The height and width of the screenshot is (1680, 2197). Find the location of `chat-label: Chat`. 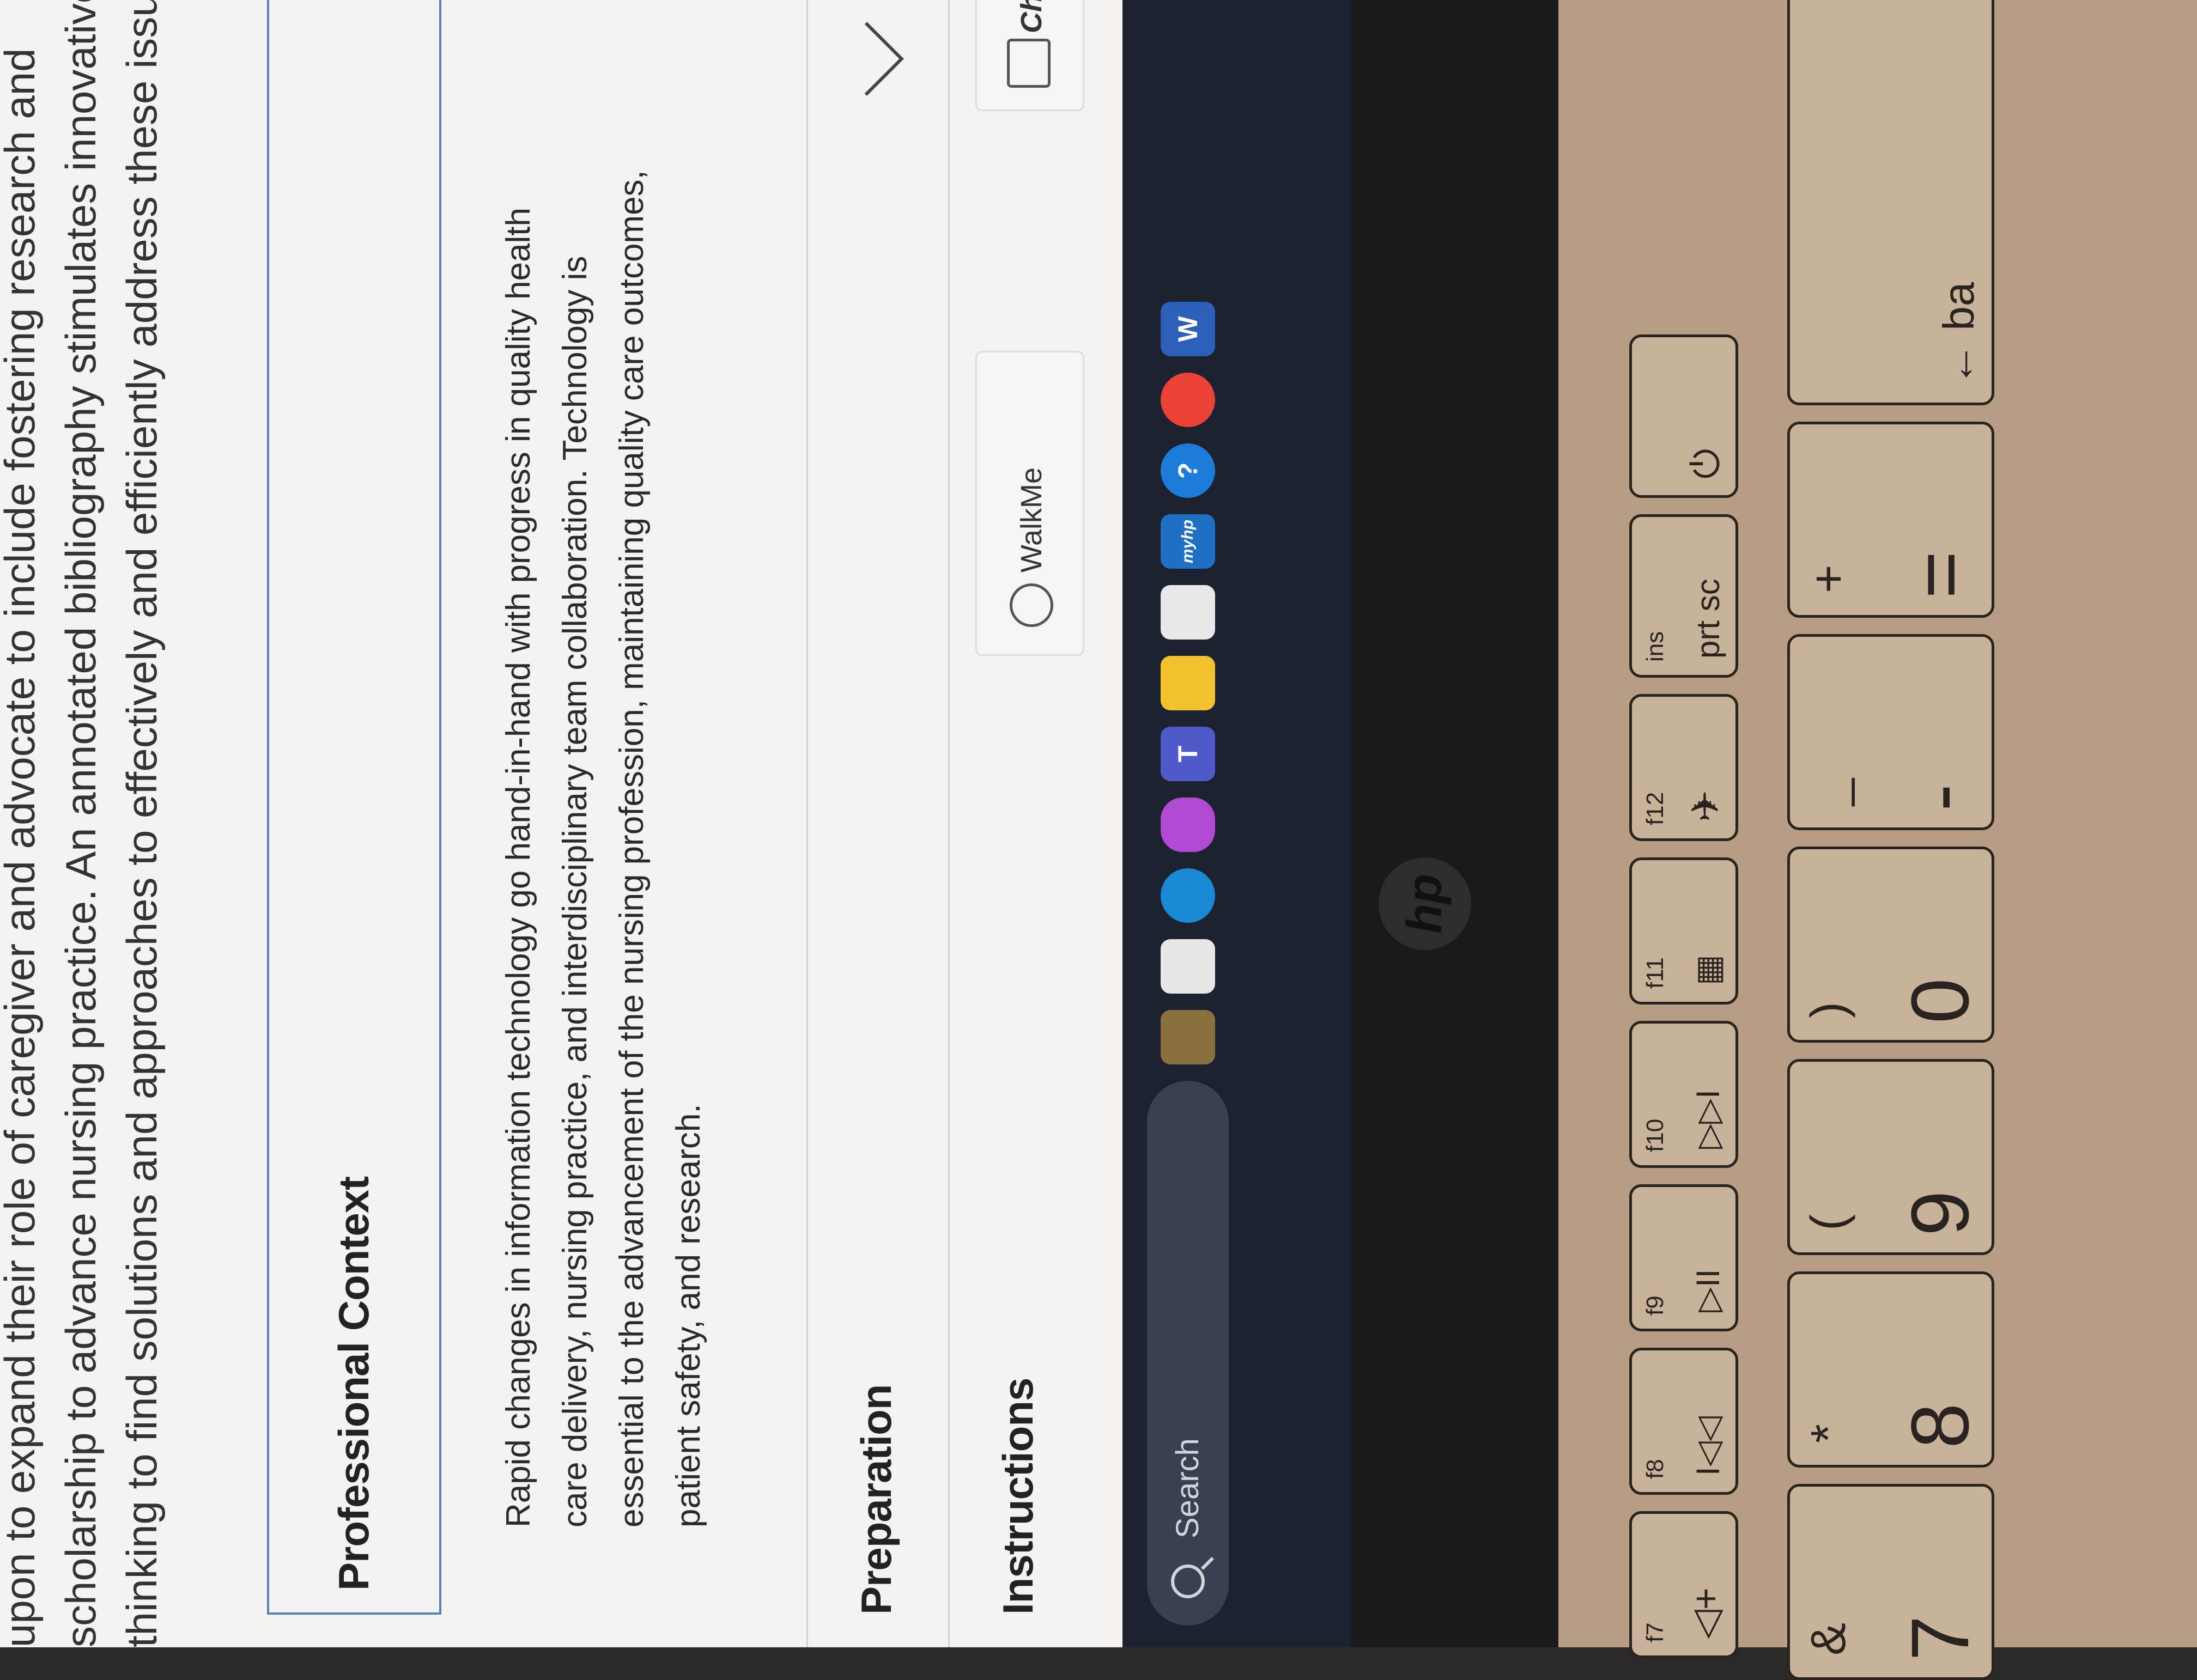

chat-label: Chat is located at coordinates (1031, 16).